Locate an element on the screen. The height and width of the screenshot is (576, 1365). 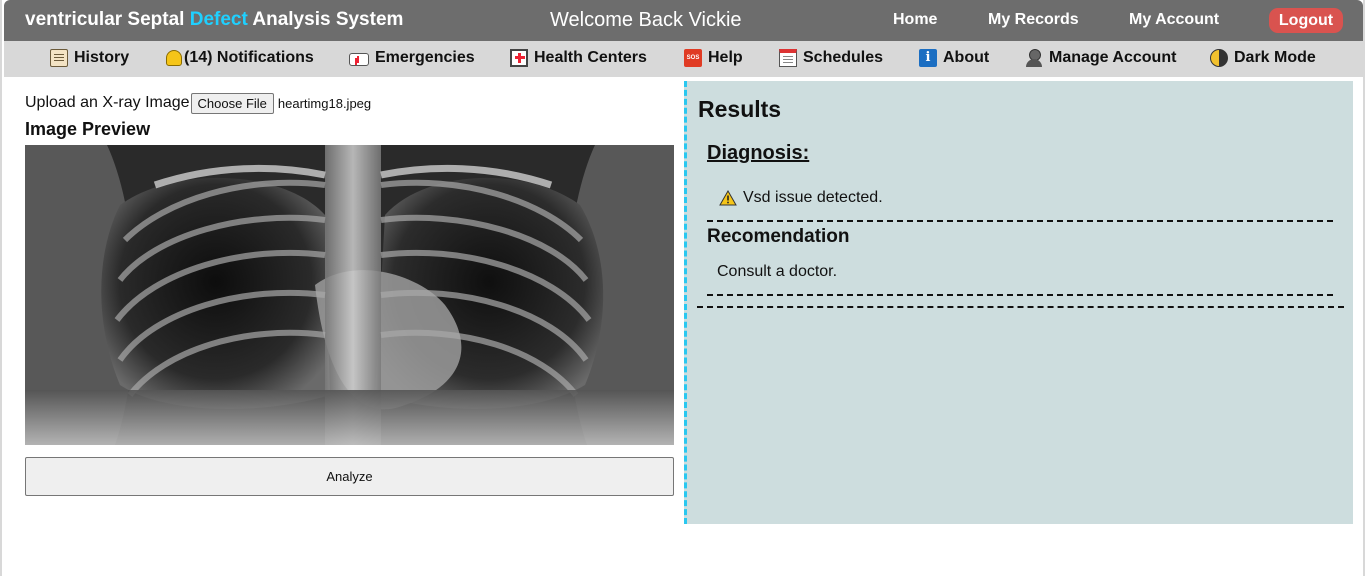
nav-home-link: Home is located at coordinates (915, 20).